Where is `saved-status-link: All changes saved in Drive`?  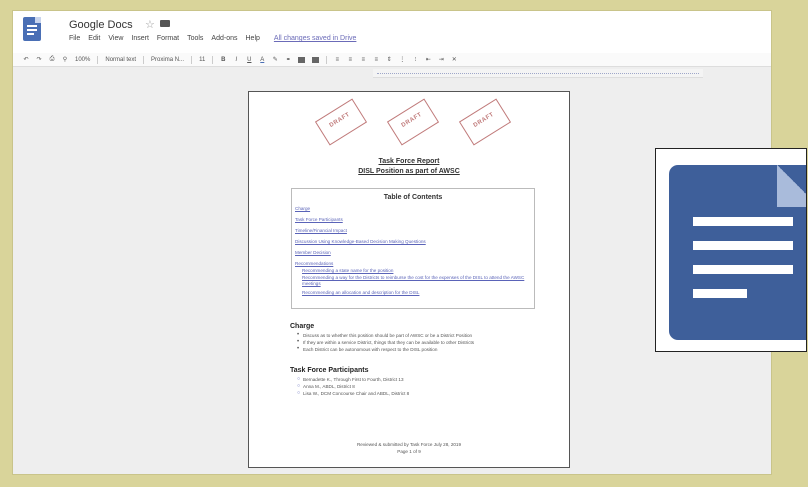
saved-status-link: All changes saved in Drive is located at coordinates (315, 38).